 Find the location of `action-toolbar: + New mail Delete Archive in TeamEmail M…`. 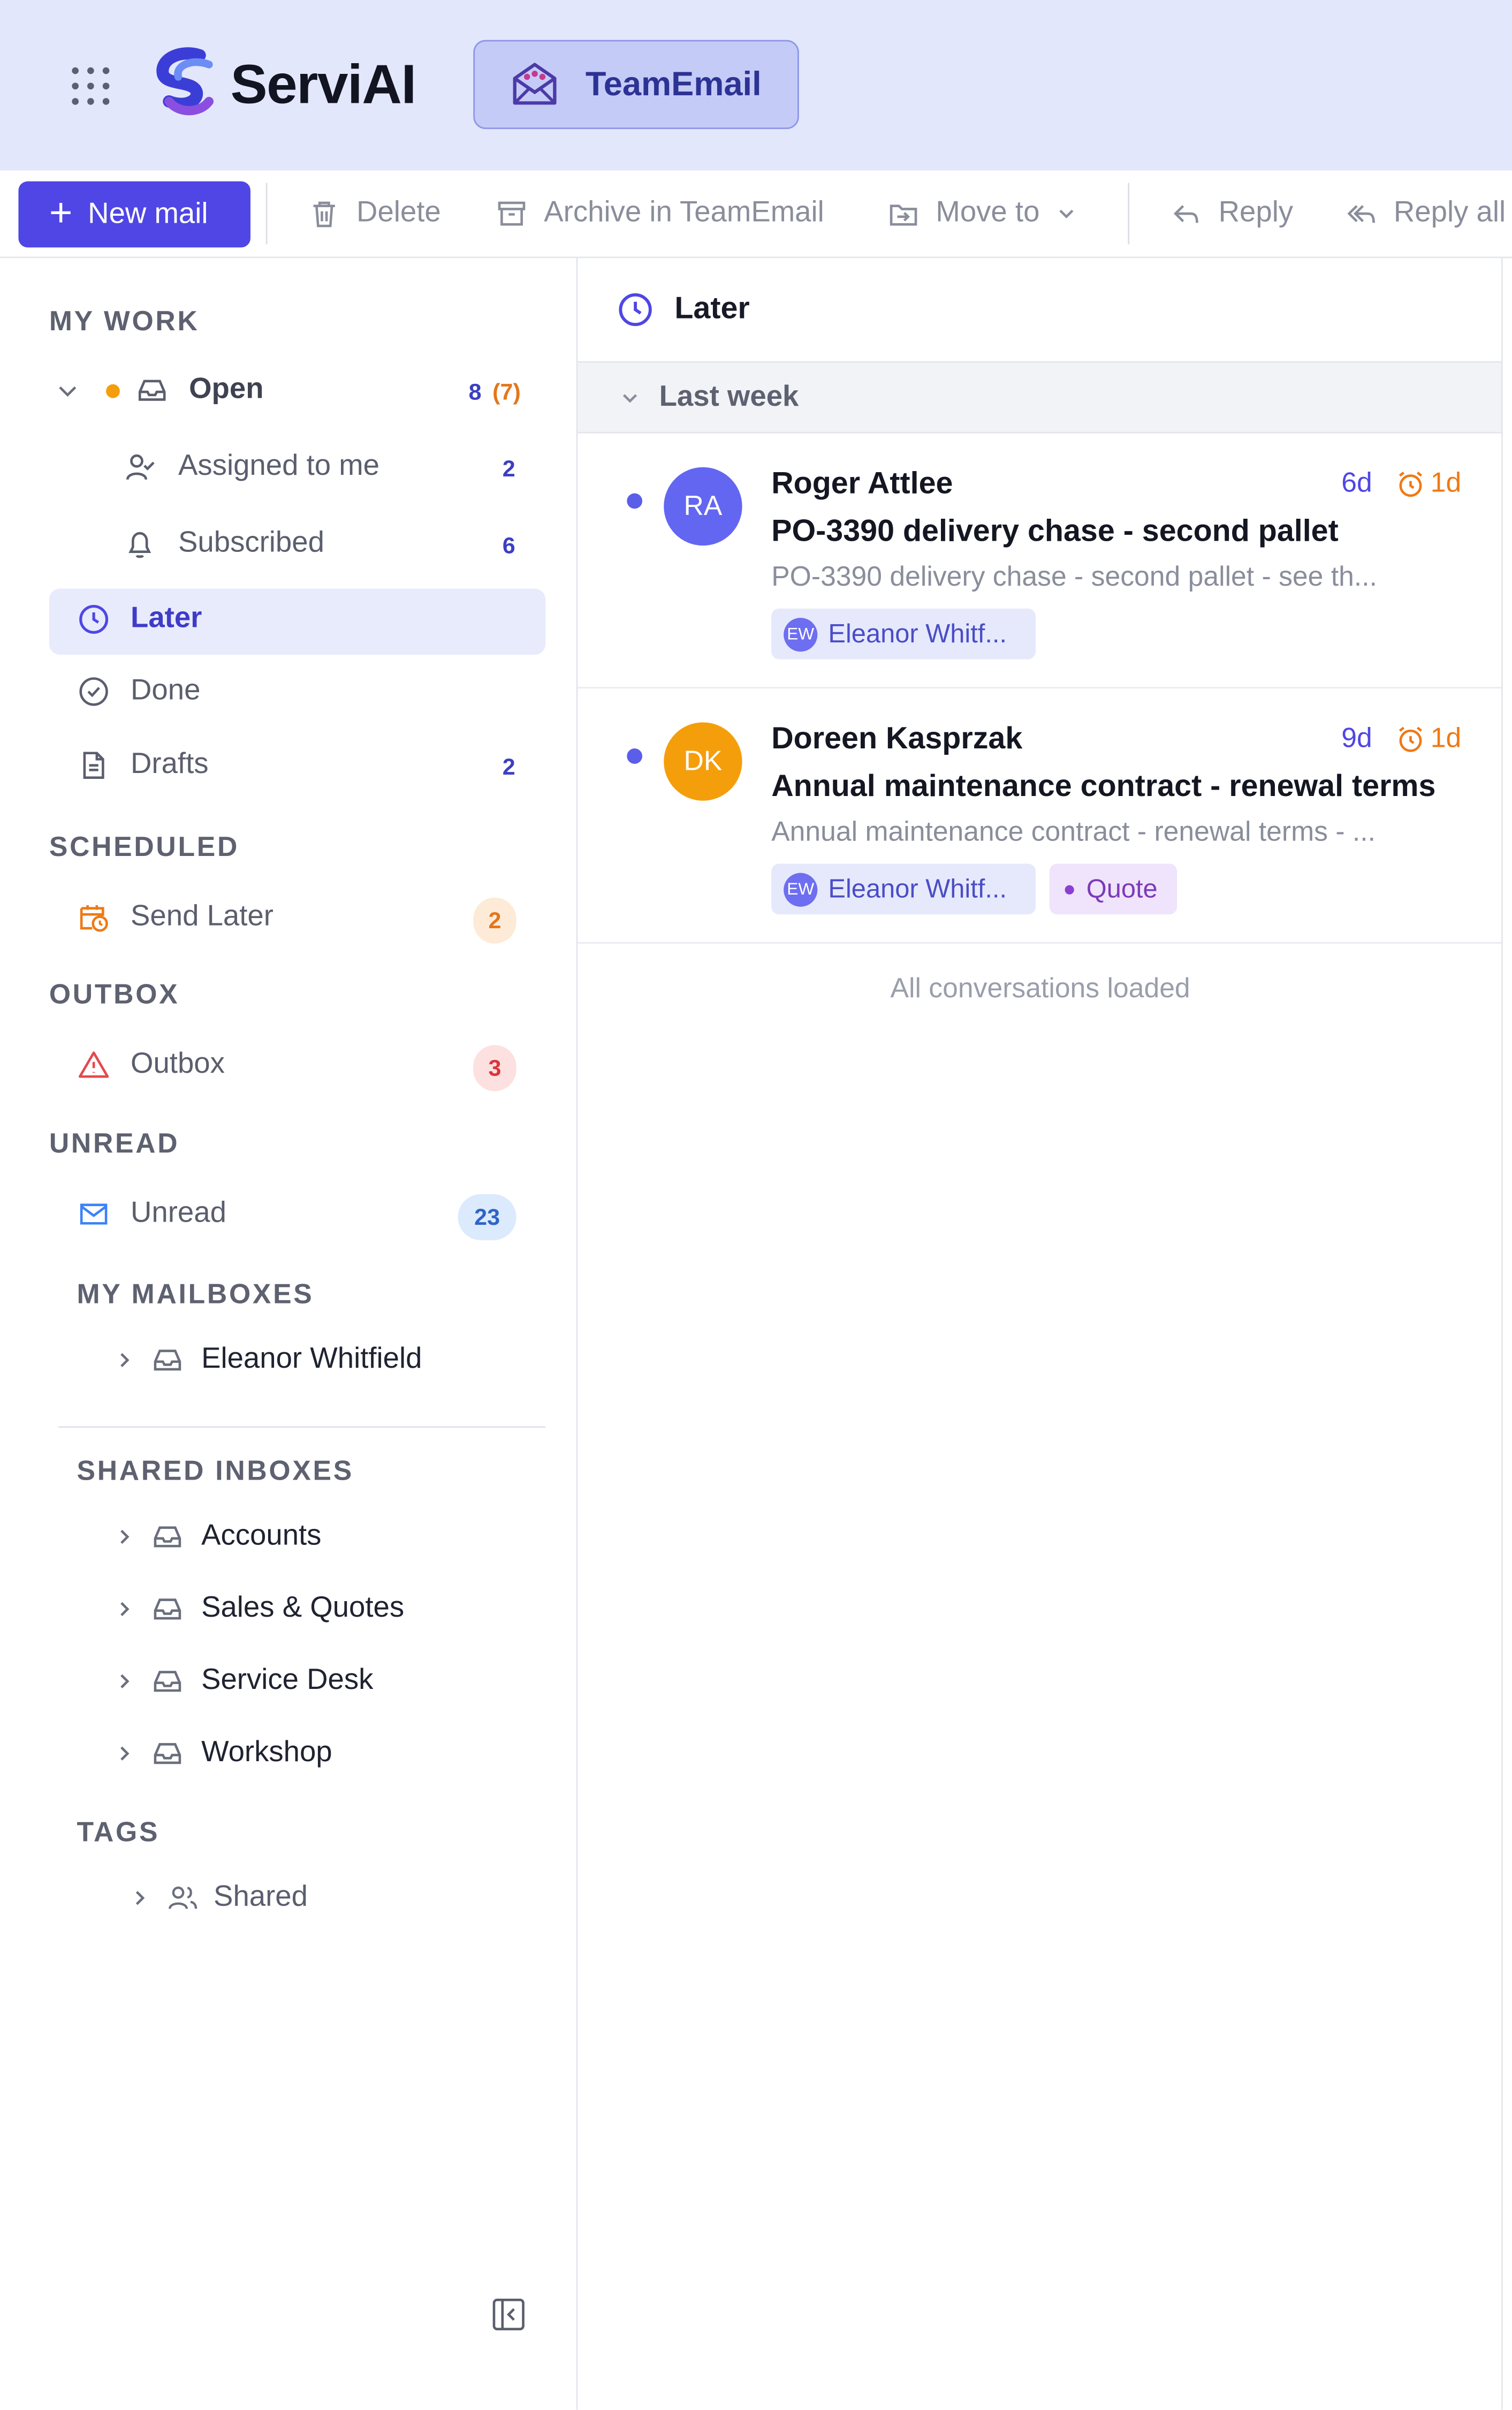

action-toolbar: + New mail Delete Archive in TeamEmail M… is located at coordinates (756, 214).